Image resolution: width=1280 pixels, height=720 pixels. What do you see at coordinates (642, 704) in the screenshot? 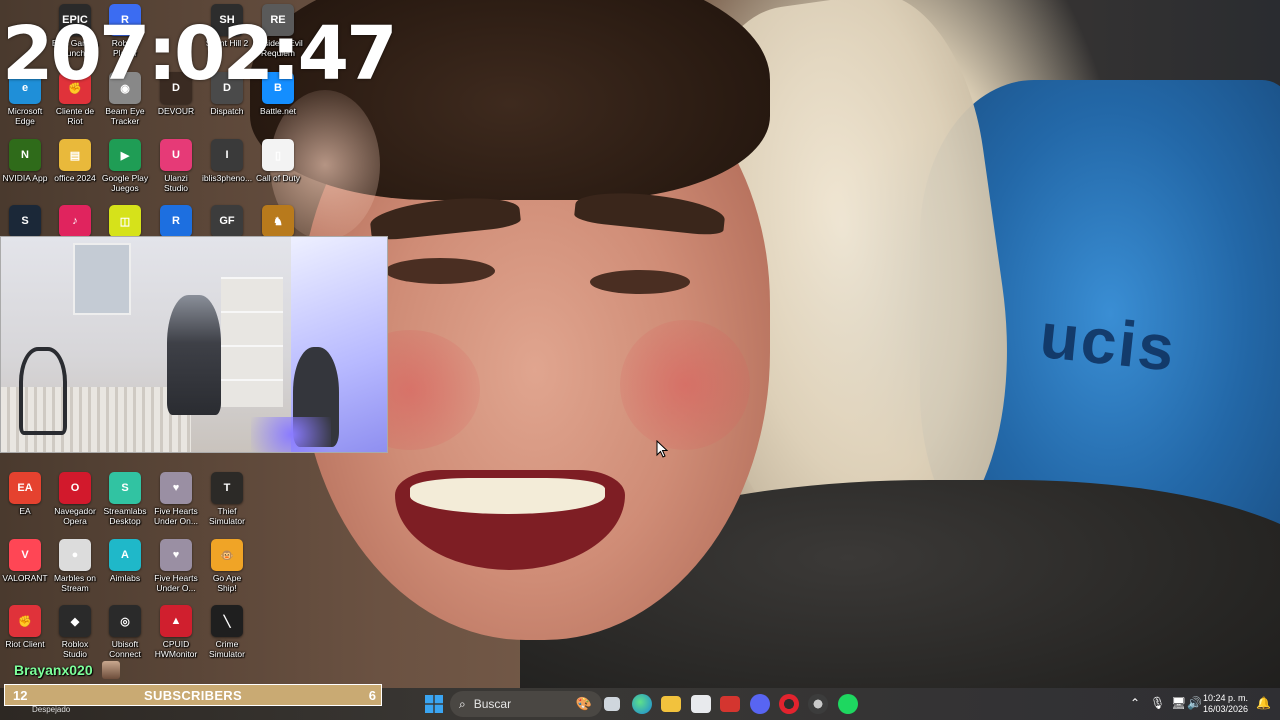
I see `edge-taskbar-icon` at bounding box center [642, 704].